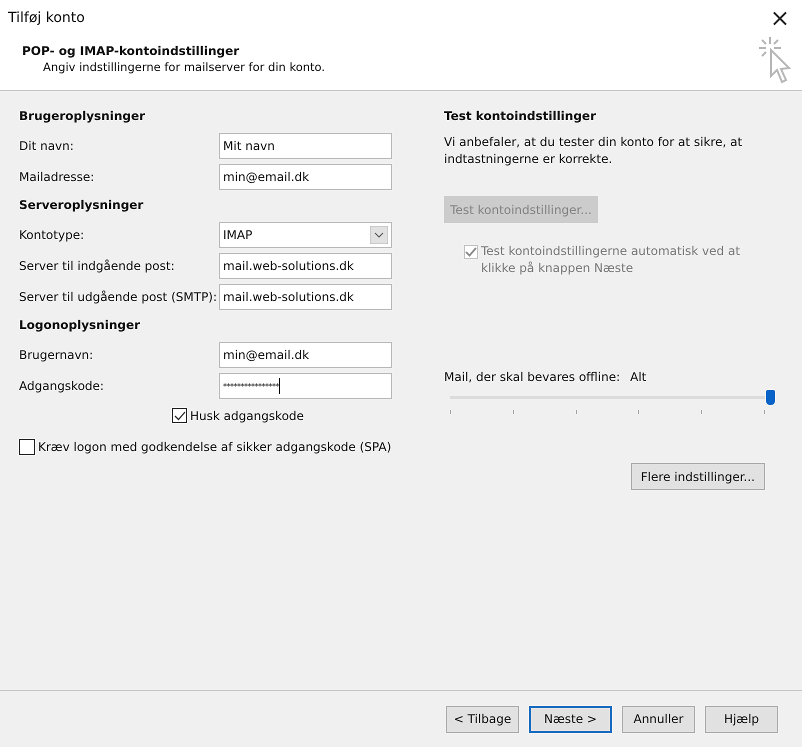 Image resolution: width=802 pixels, height=747 pixels. I want to click on input-field: Mit navn, so click(305, 146).